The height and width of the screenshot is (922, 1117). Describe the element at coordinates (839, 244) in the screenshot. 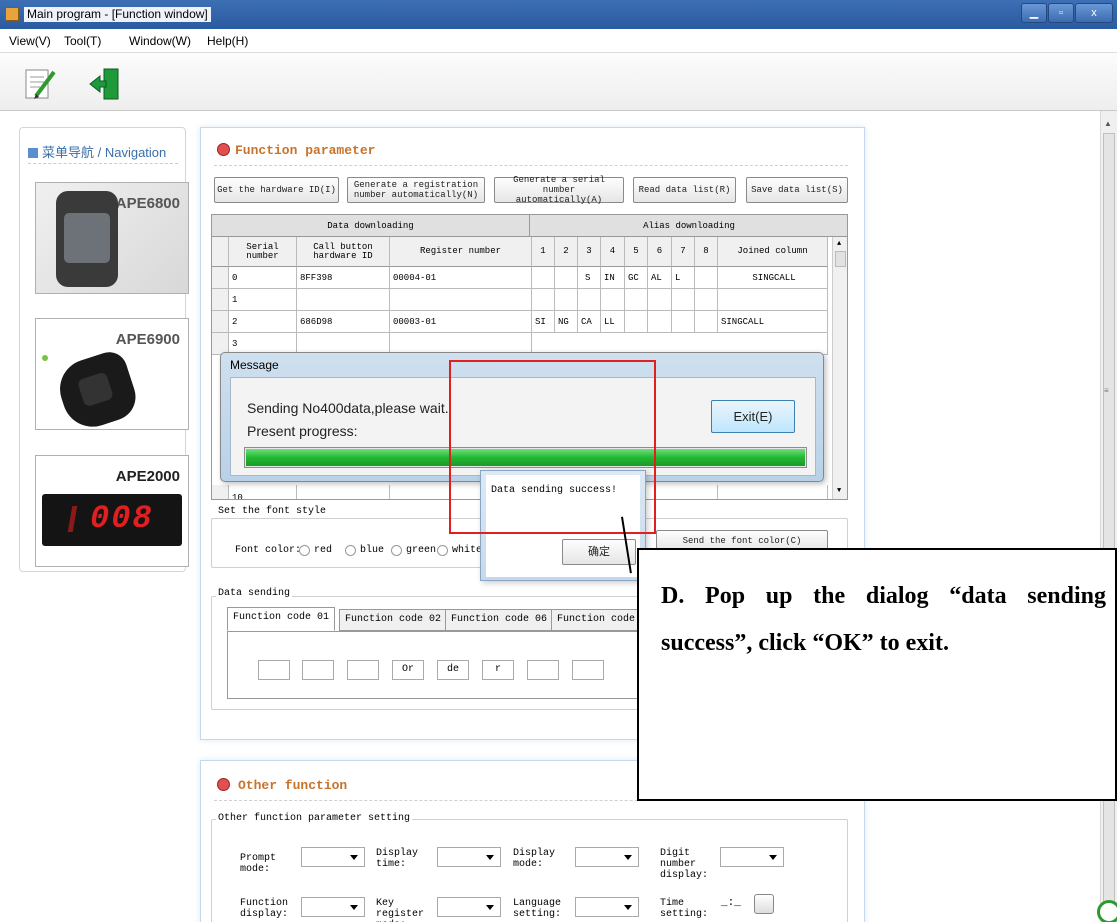

I see `scroll-up-icon: ▲` at that location.